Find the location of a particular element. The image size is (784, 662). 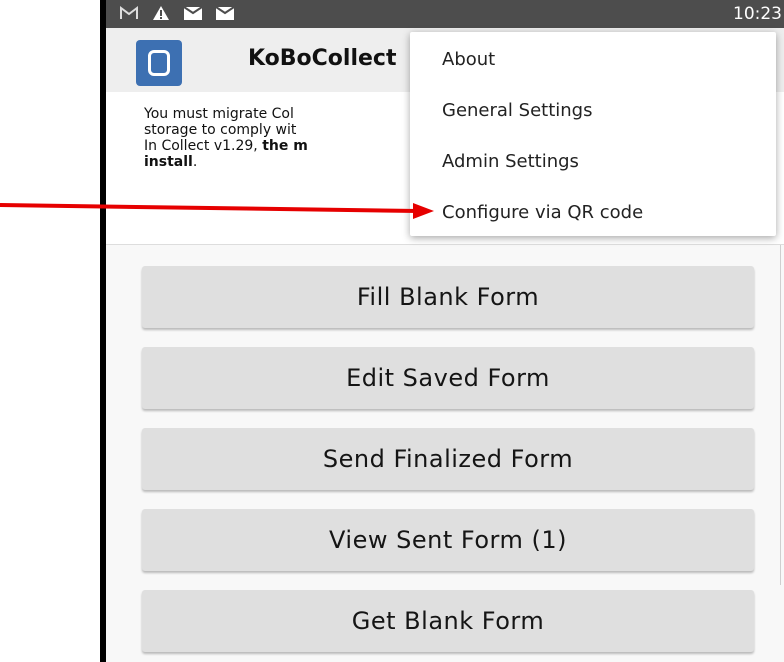

annotation-arrow-icon is located at coordinates (217, 211).